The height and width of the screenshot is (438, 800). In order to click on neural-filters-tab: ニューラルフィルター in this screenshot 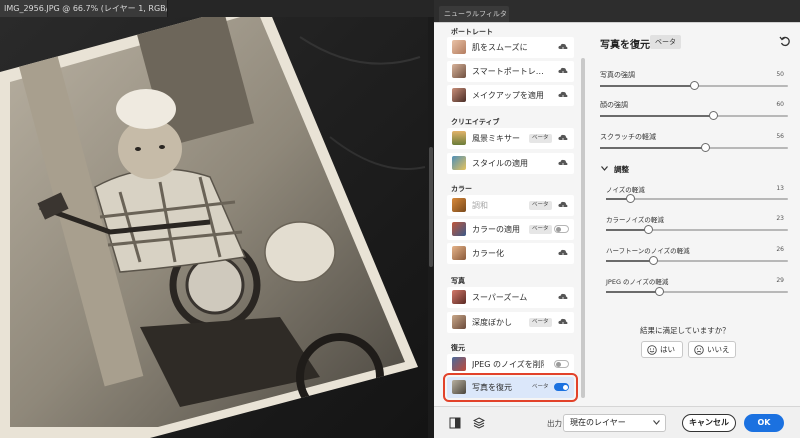, I will do `click(474, 20)`.